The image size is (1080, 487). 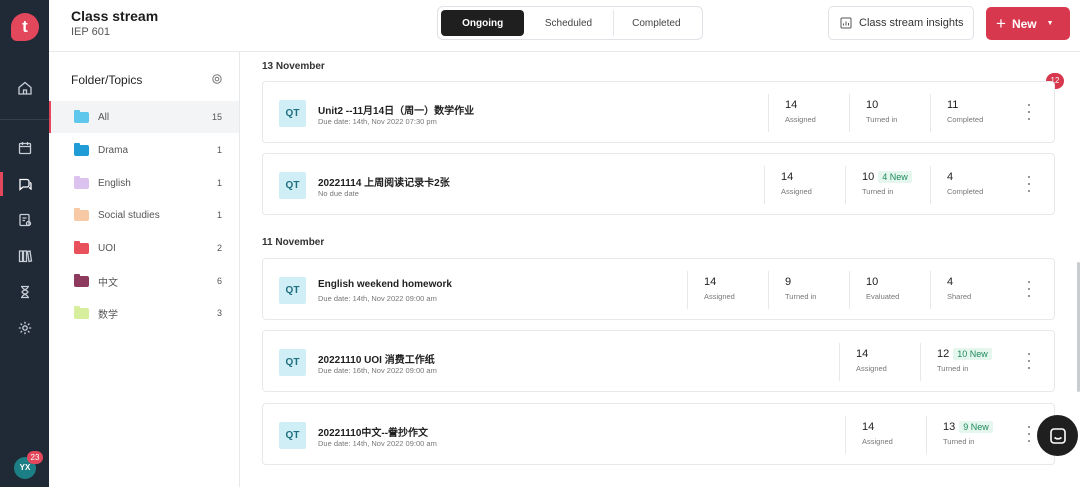 I want to click on chat-icon, so click(x=1057, y=435).